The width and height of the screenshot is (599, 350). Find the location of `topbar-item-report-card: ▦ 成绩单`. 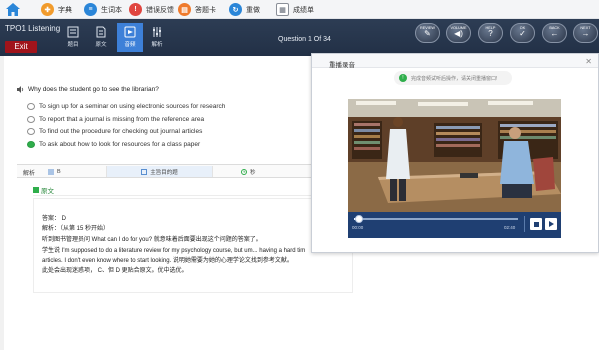

topbar-item-report-card: ▦ 成绩单 is located at coordinates (295, 9).